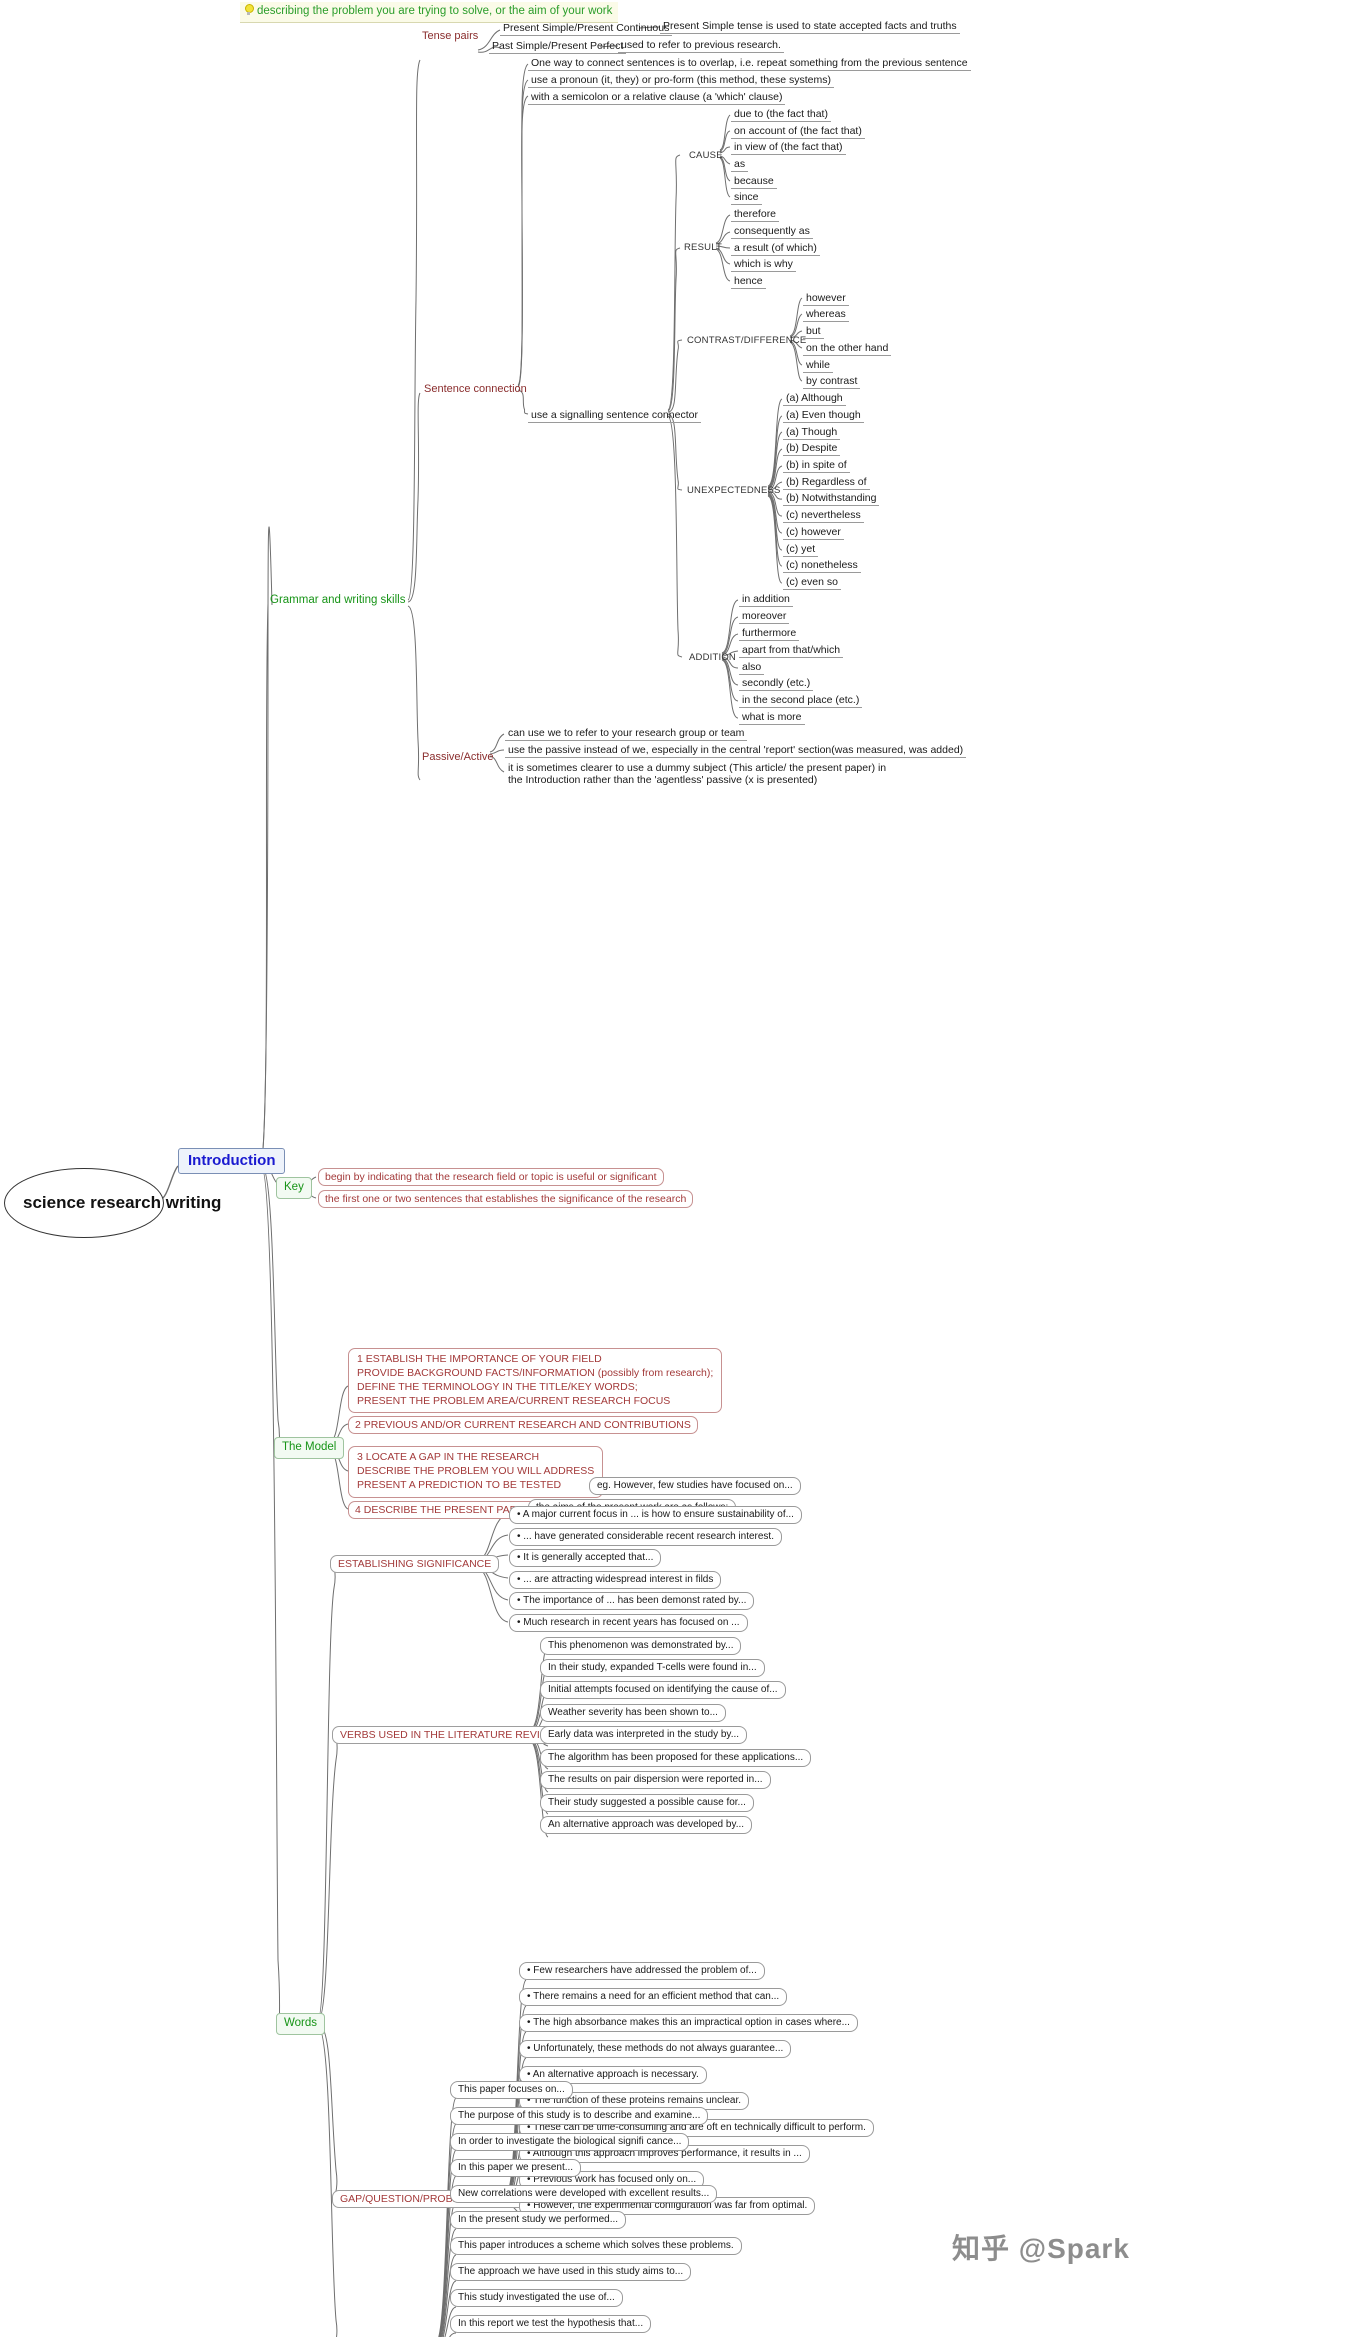  What do you see at coordinates (232, 1161) in the screenshot?
I see `branch-introduction: Introduction` at bounding box center [232, 1161].